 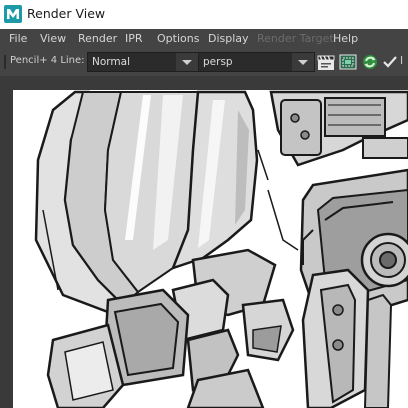 What do you see at coordinates (66, 13) in the screenshot?
I see `window-title: Render View` at bounding box center [66, 13].